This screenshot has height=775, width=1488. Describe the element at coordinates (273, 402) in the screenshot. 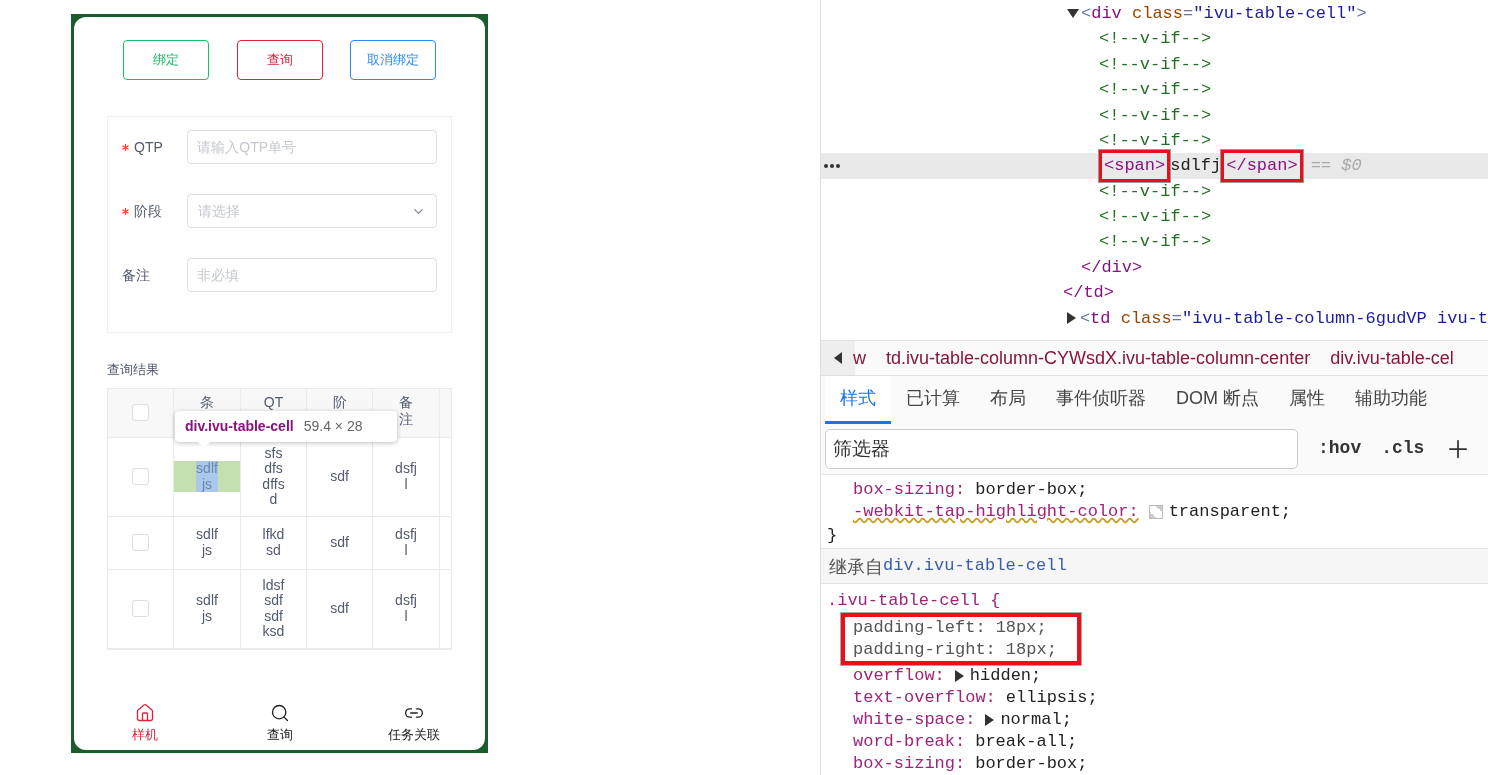

I see `column-header: QT` at that location.